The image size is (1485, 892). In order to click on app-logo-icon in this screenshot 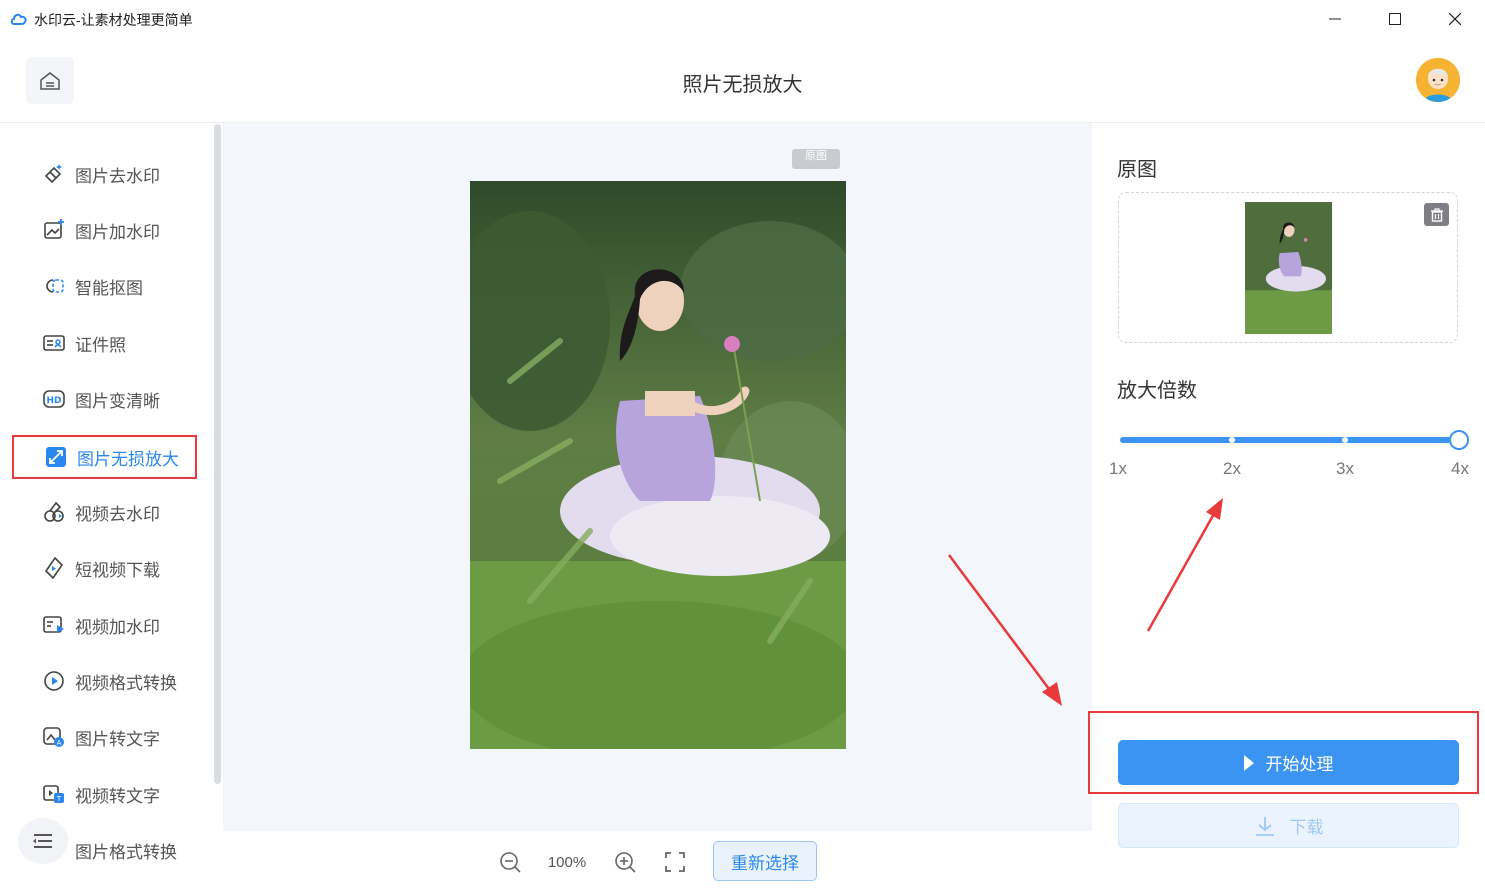, I will do `click(18, 19)`.